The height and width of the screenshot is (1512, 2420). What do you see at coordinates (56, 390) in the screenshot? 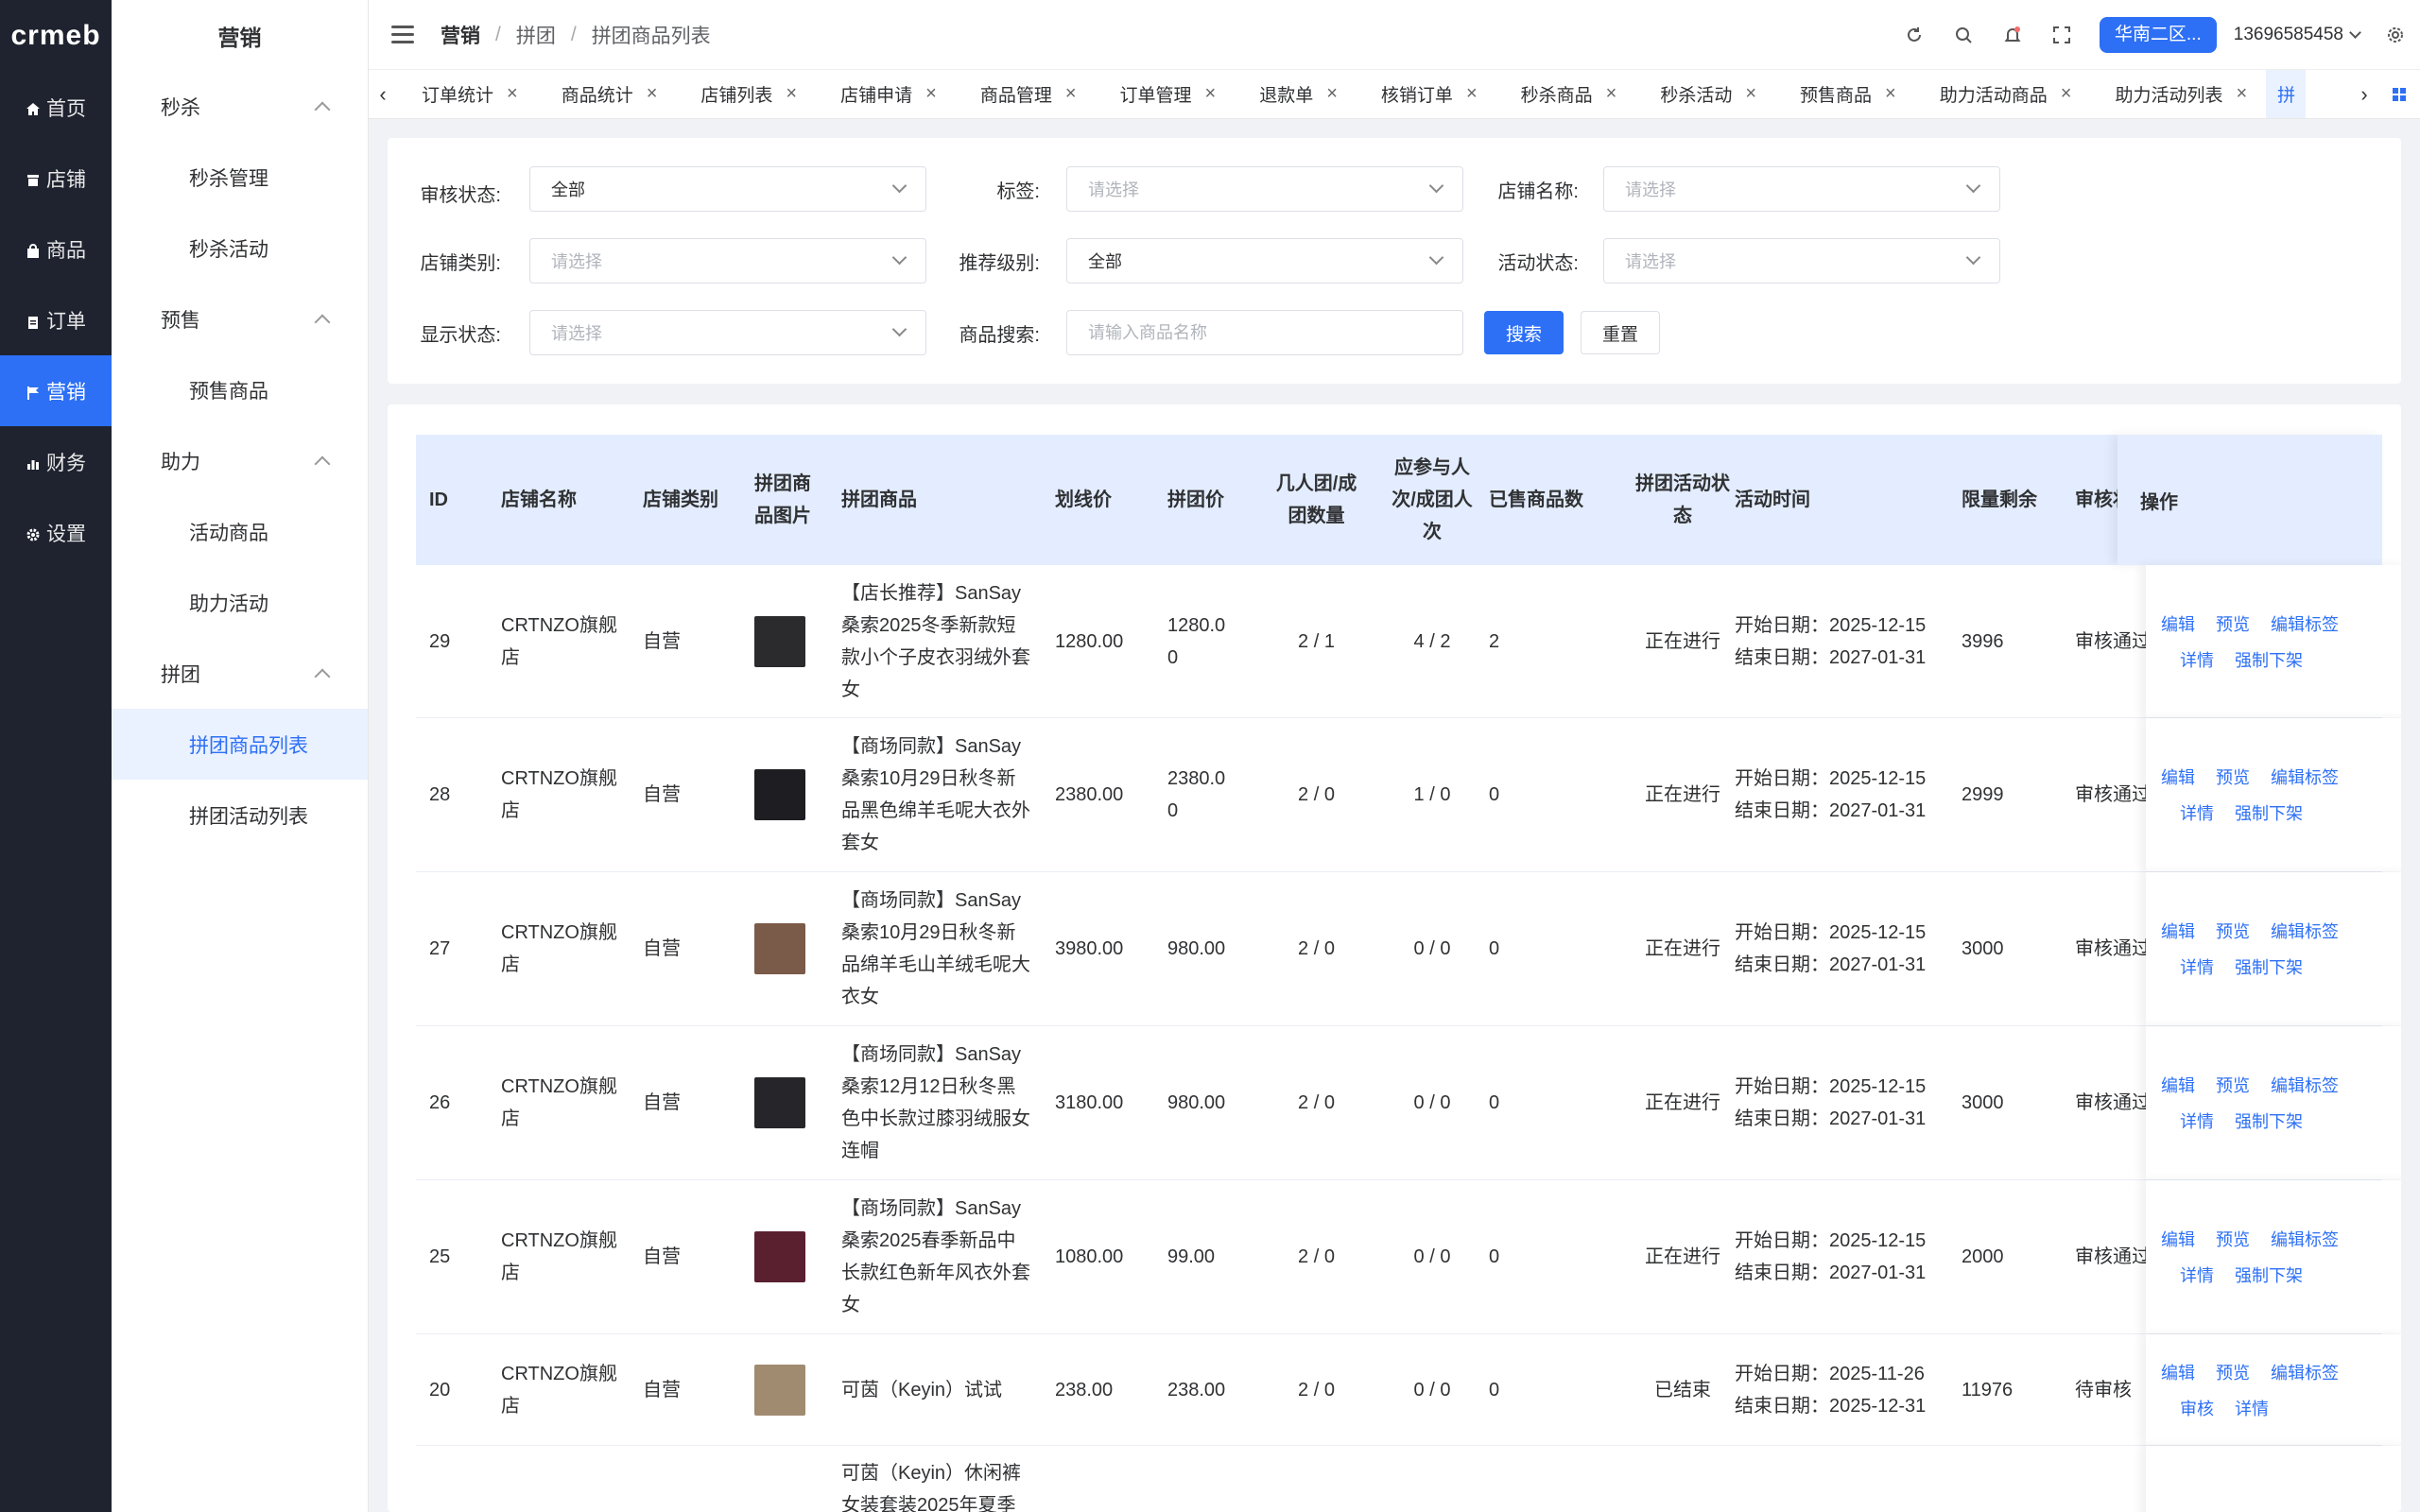
I see `main-nav-item: 营销` at bounding box center [56, 390].